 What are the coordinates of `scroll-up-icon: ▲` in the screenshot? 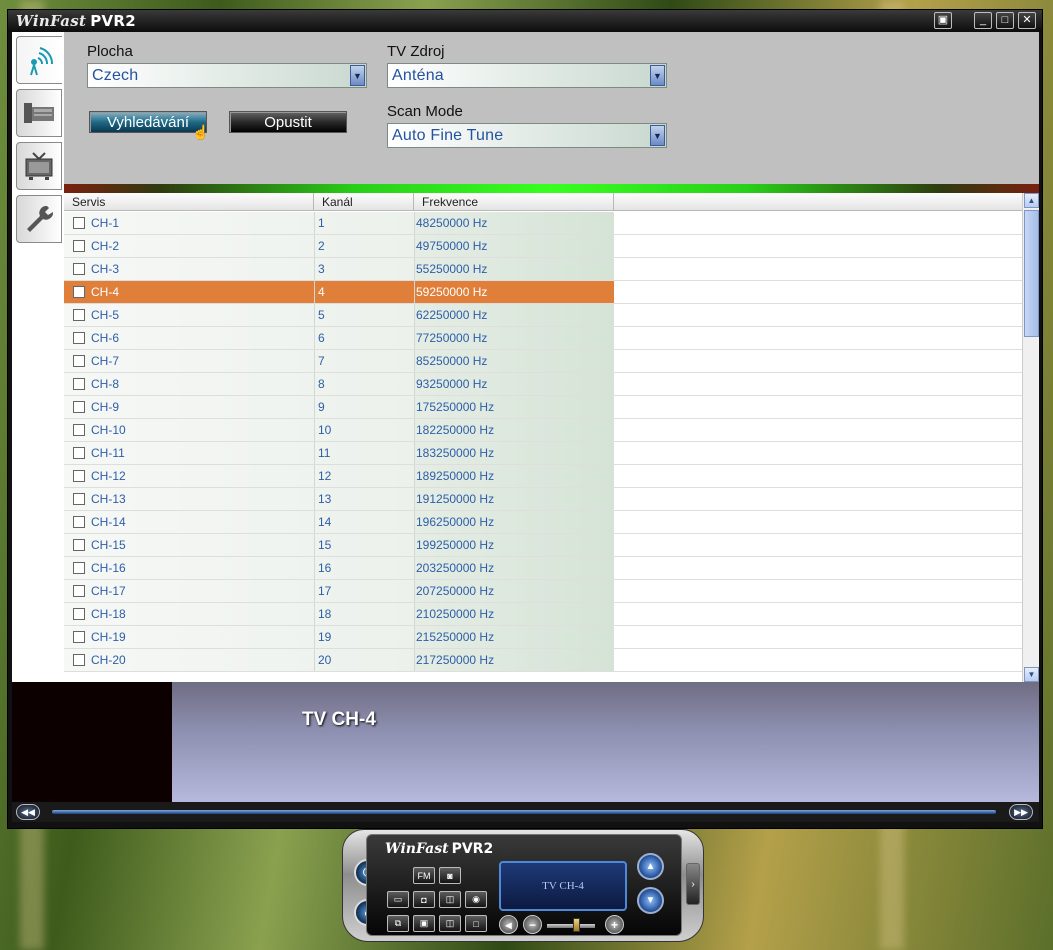 It's located at (1031, 200).